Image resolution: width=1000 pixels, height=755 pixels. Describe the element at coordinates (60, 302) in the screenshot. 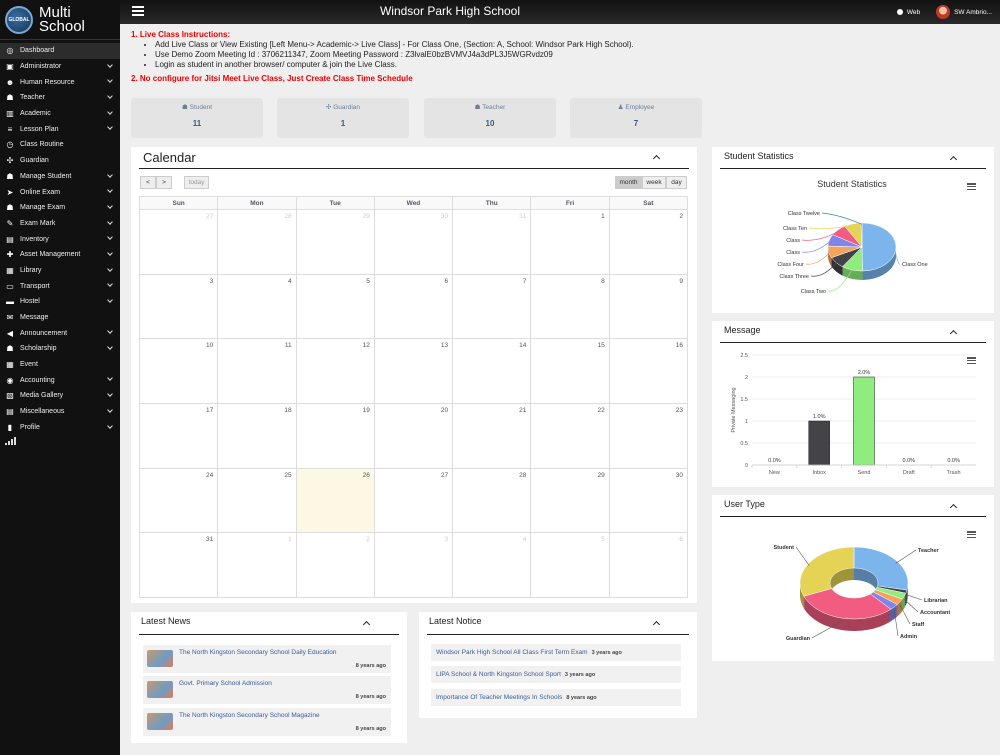

I see `sidebar-item-hostel: ▬ Hostel` at that location.